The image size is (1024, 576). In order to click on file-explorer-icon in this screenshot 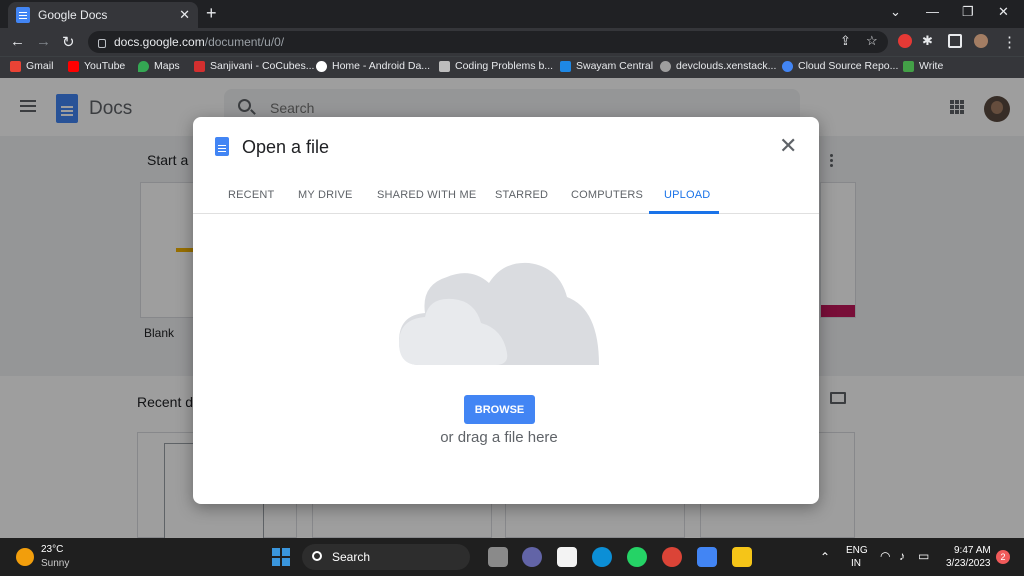, I will do `click(742, 557)`.